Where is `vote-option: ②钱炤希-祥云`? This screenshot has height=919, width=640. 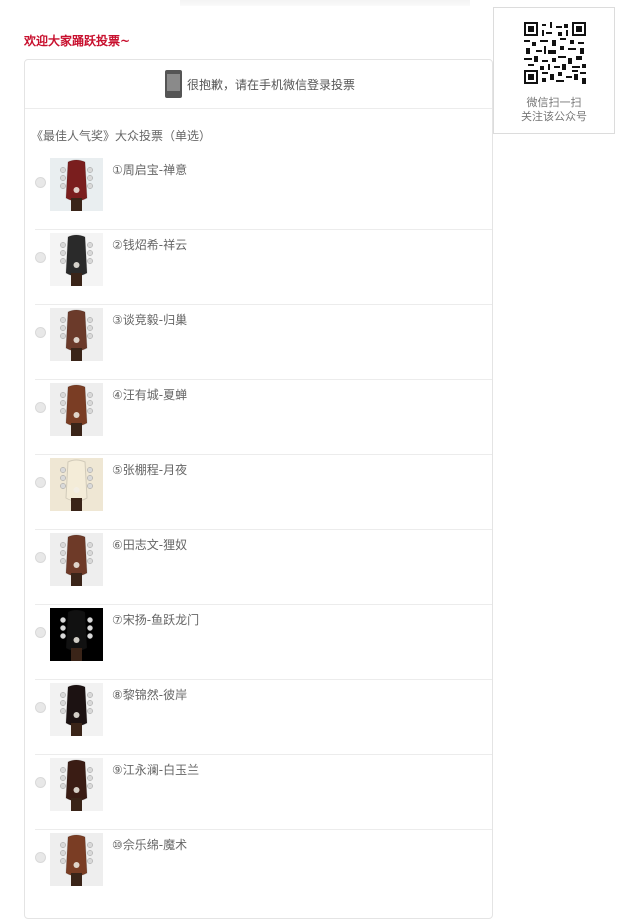 vote-option: ②钱炤希-祥云 is located at coordinates (263, 266).